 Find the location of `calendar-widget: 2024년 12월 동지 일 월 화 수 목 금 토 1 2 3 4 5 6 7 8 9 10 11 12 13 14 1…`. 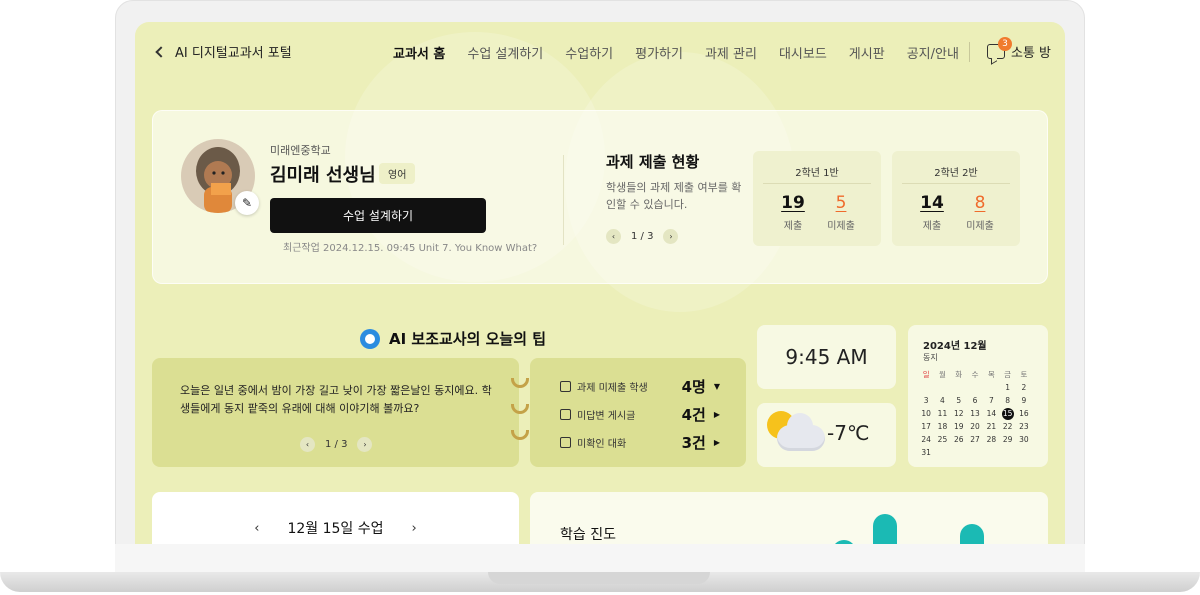

calendar-widget: 2024년 12월 동지 일 월 화 수 목 금 토 1 2 3 4 5 6 7 8 9 10 11 12 13 14 1… is located at coordinates (978, 396).